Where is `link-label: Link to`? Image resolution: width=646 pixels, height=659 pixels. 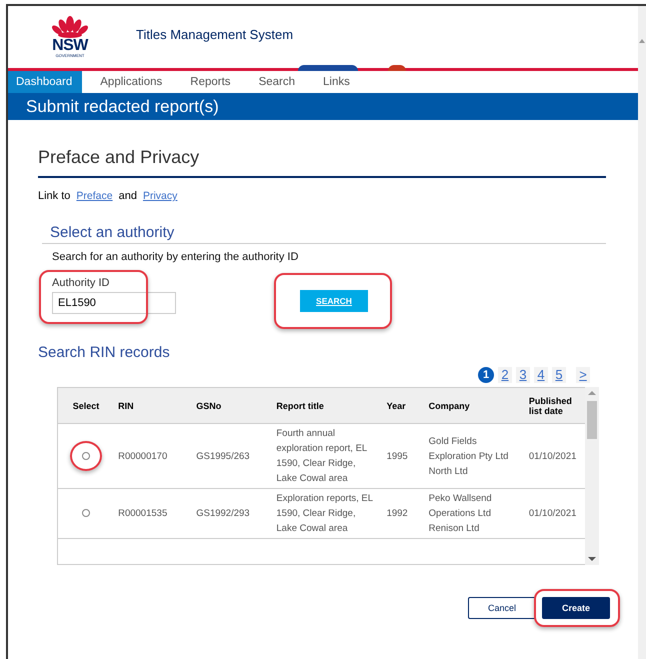
link-label: Link to is located at coordinates (54, 196).